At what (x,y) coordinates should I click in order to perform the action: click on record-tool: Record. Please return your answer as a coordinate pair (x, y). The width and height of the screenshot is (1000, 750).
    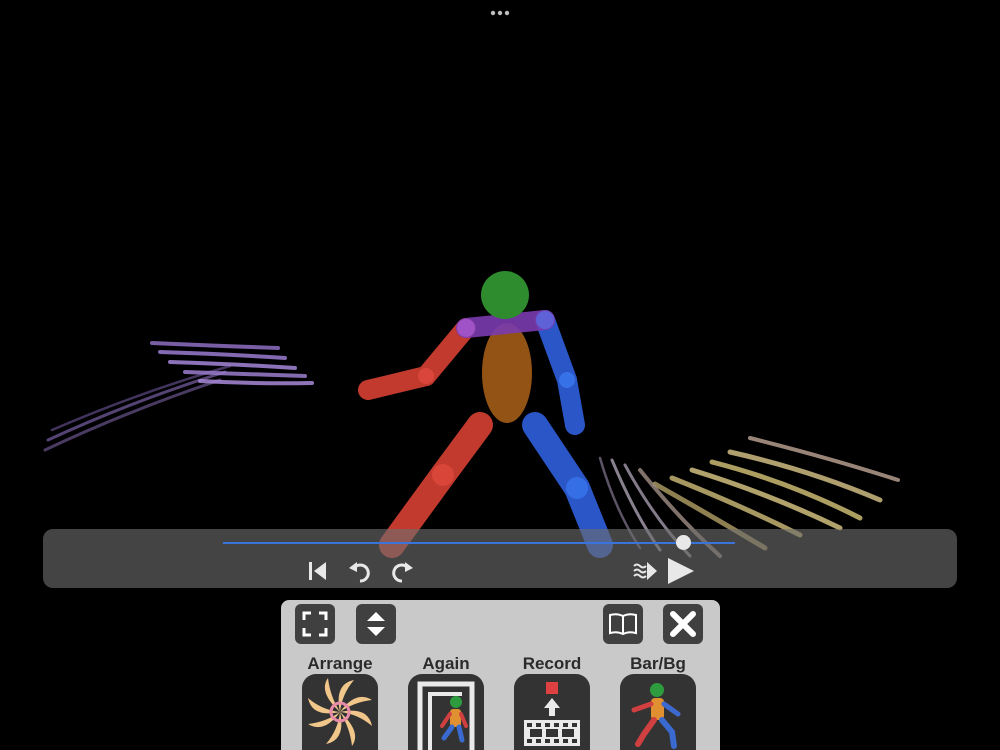
    Looking at the image, I should click on (552, 701).